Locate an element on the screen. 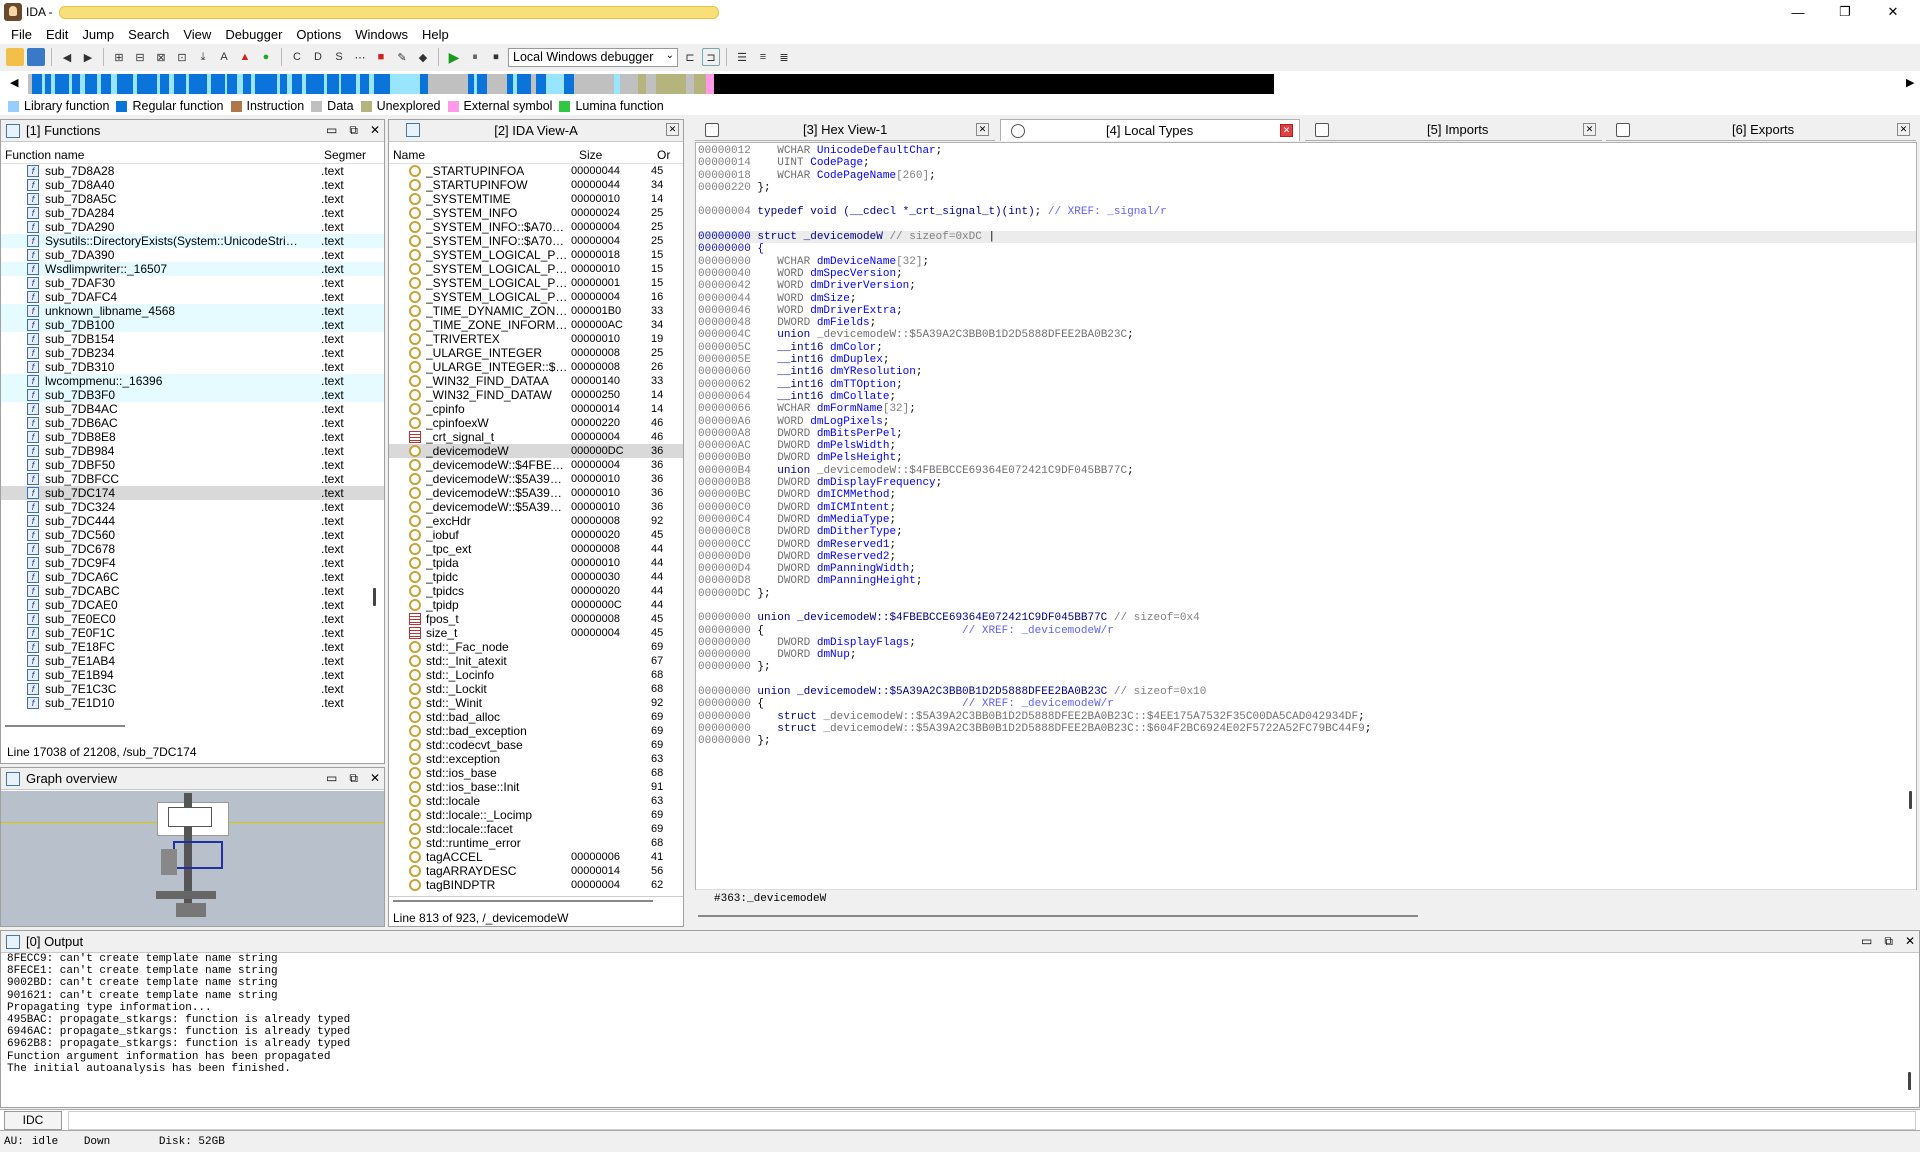 This screenshot has height=1152, width=1920. col-other: Or is located at coordinates (663, 155).